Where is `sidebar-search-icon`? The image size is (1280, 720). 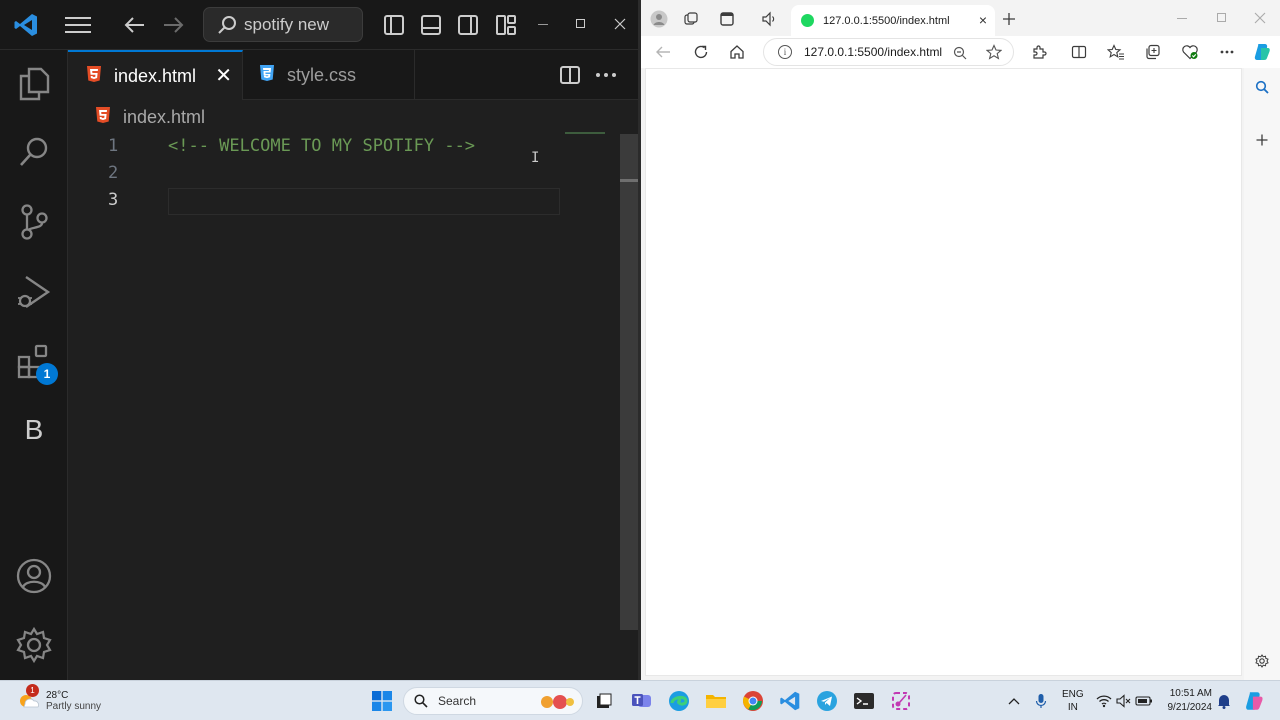 sidebar-search-icon is located at coordinates (1262, 87).